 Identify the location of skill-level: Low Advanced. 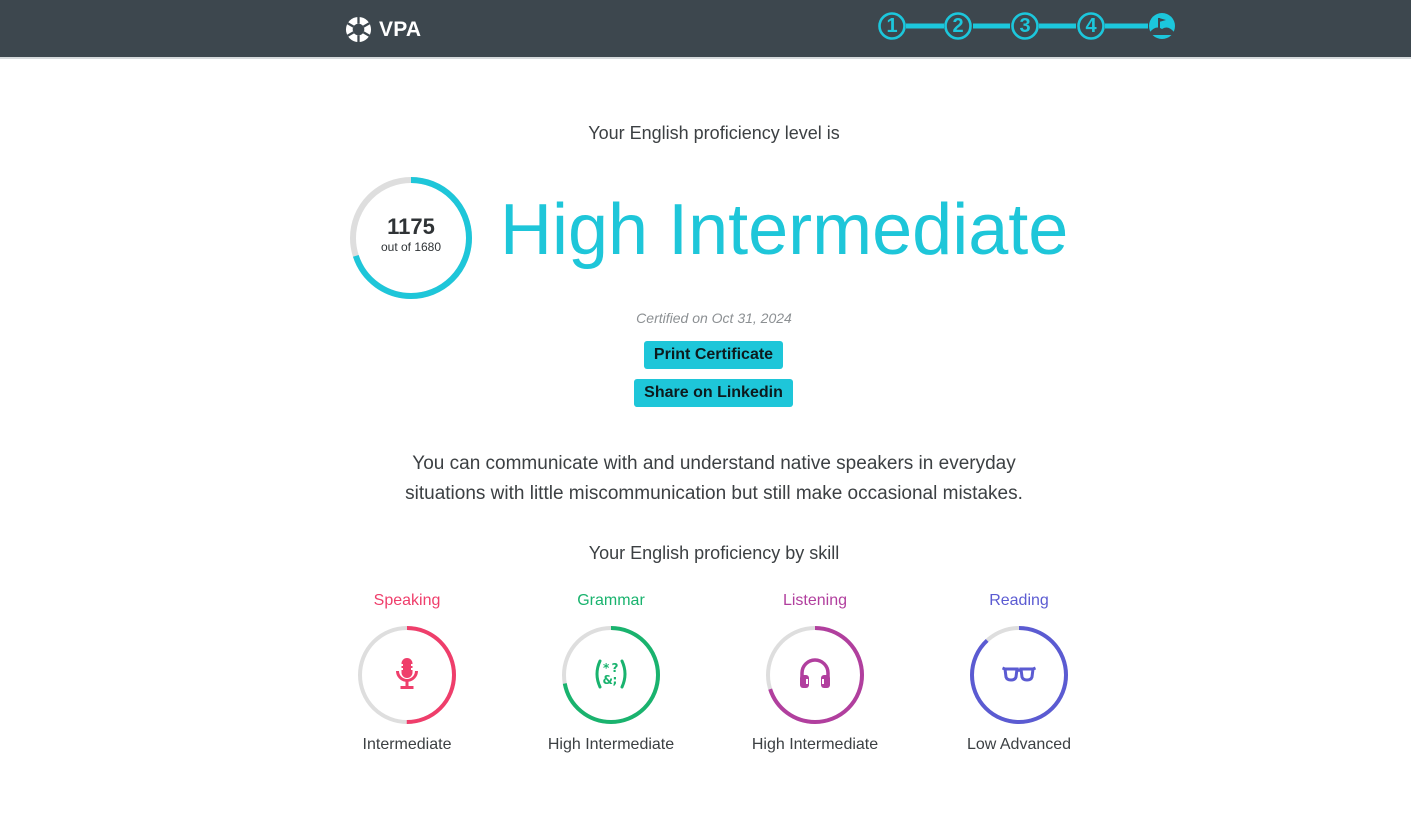
(1019, 744).